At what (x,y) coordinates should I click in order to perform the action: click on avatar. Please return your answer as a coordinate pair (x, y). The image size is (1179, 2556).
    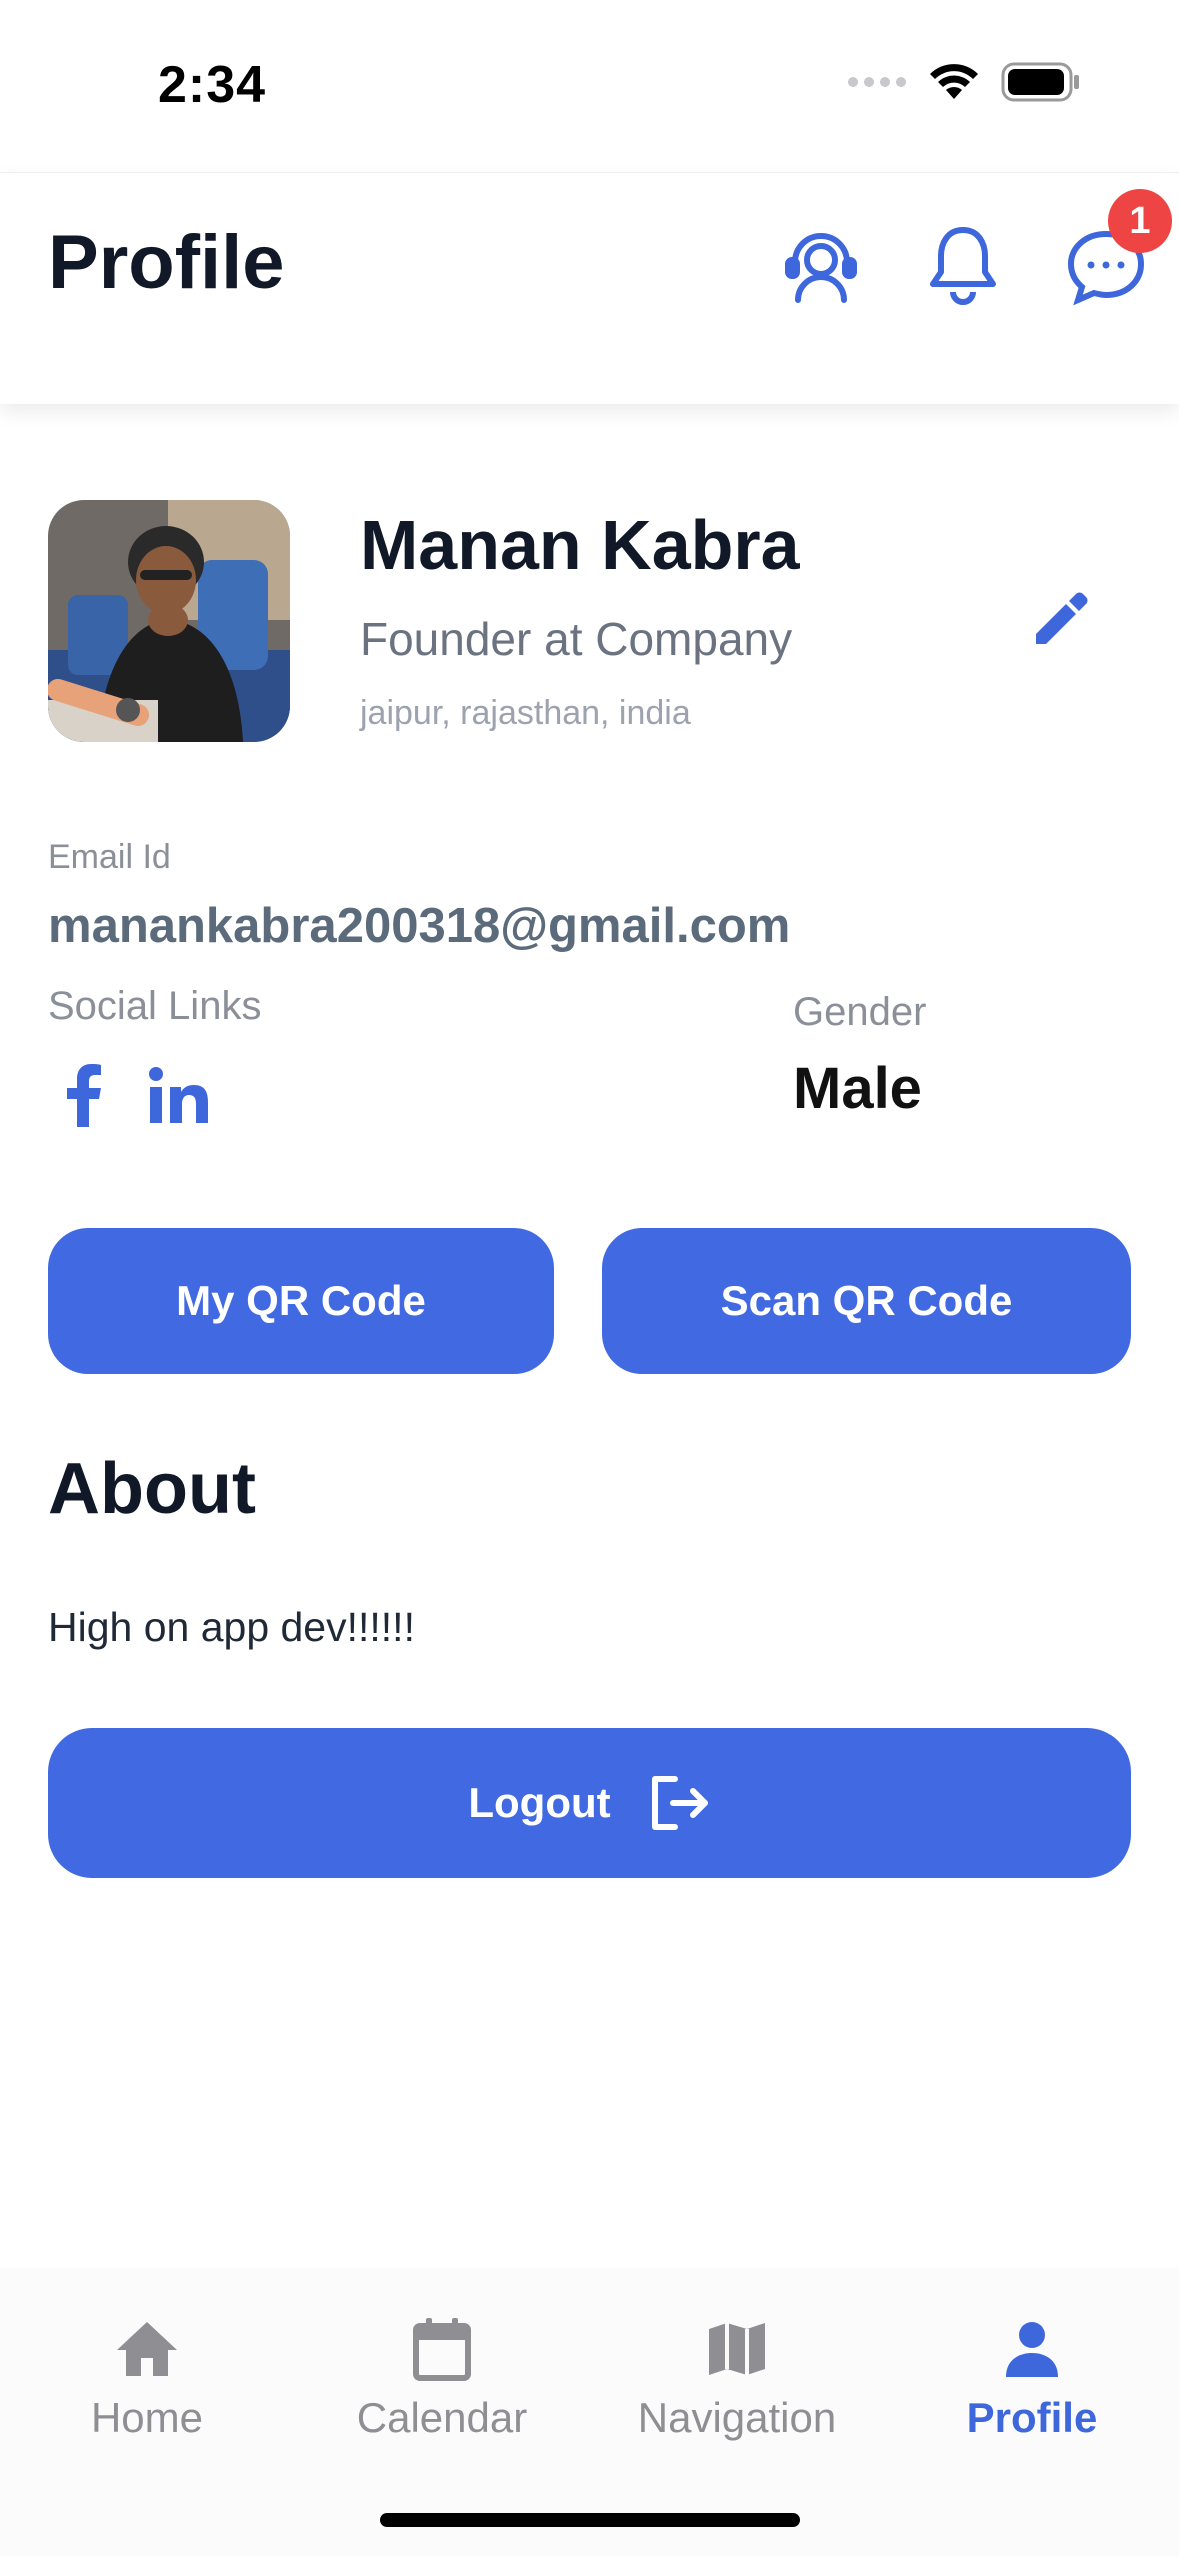
    Looking at the image, I should click on (169, 621).